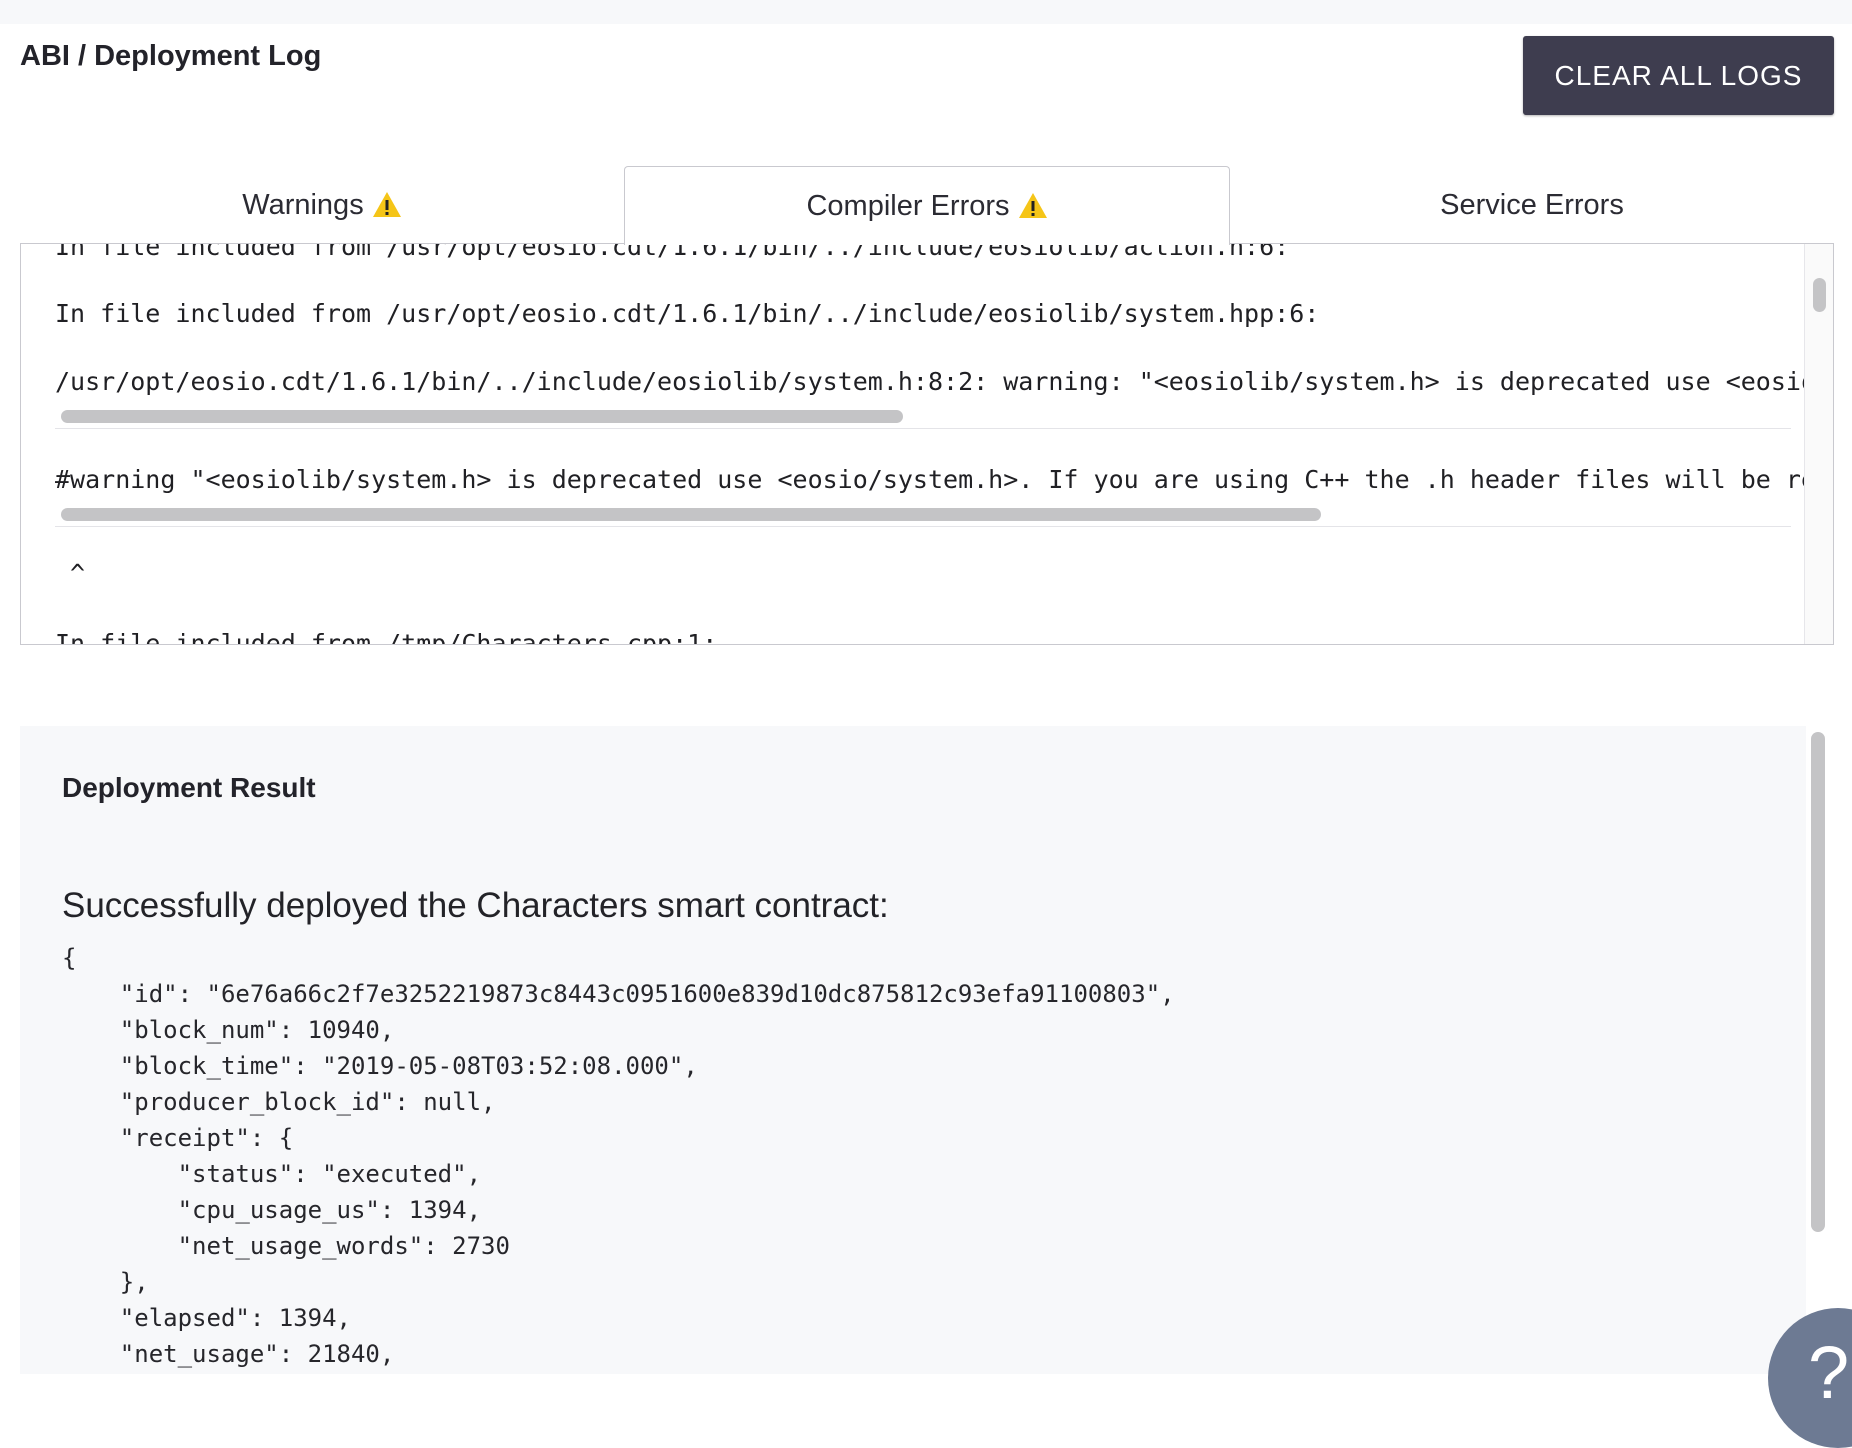 This screenshot has height=1448, width=1852. I want to click on tab-service-errors: Service Errors, so click(1532, 205).